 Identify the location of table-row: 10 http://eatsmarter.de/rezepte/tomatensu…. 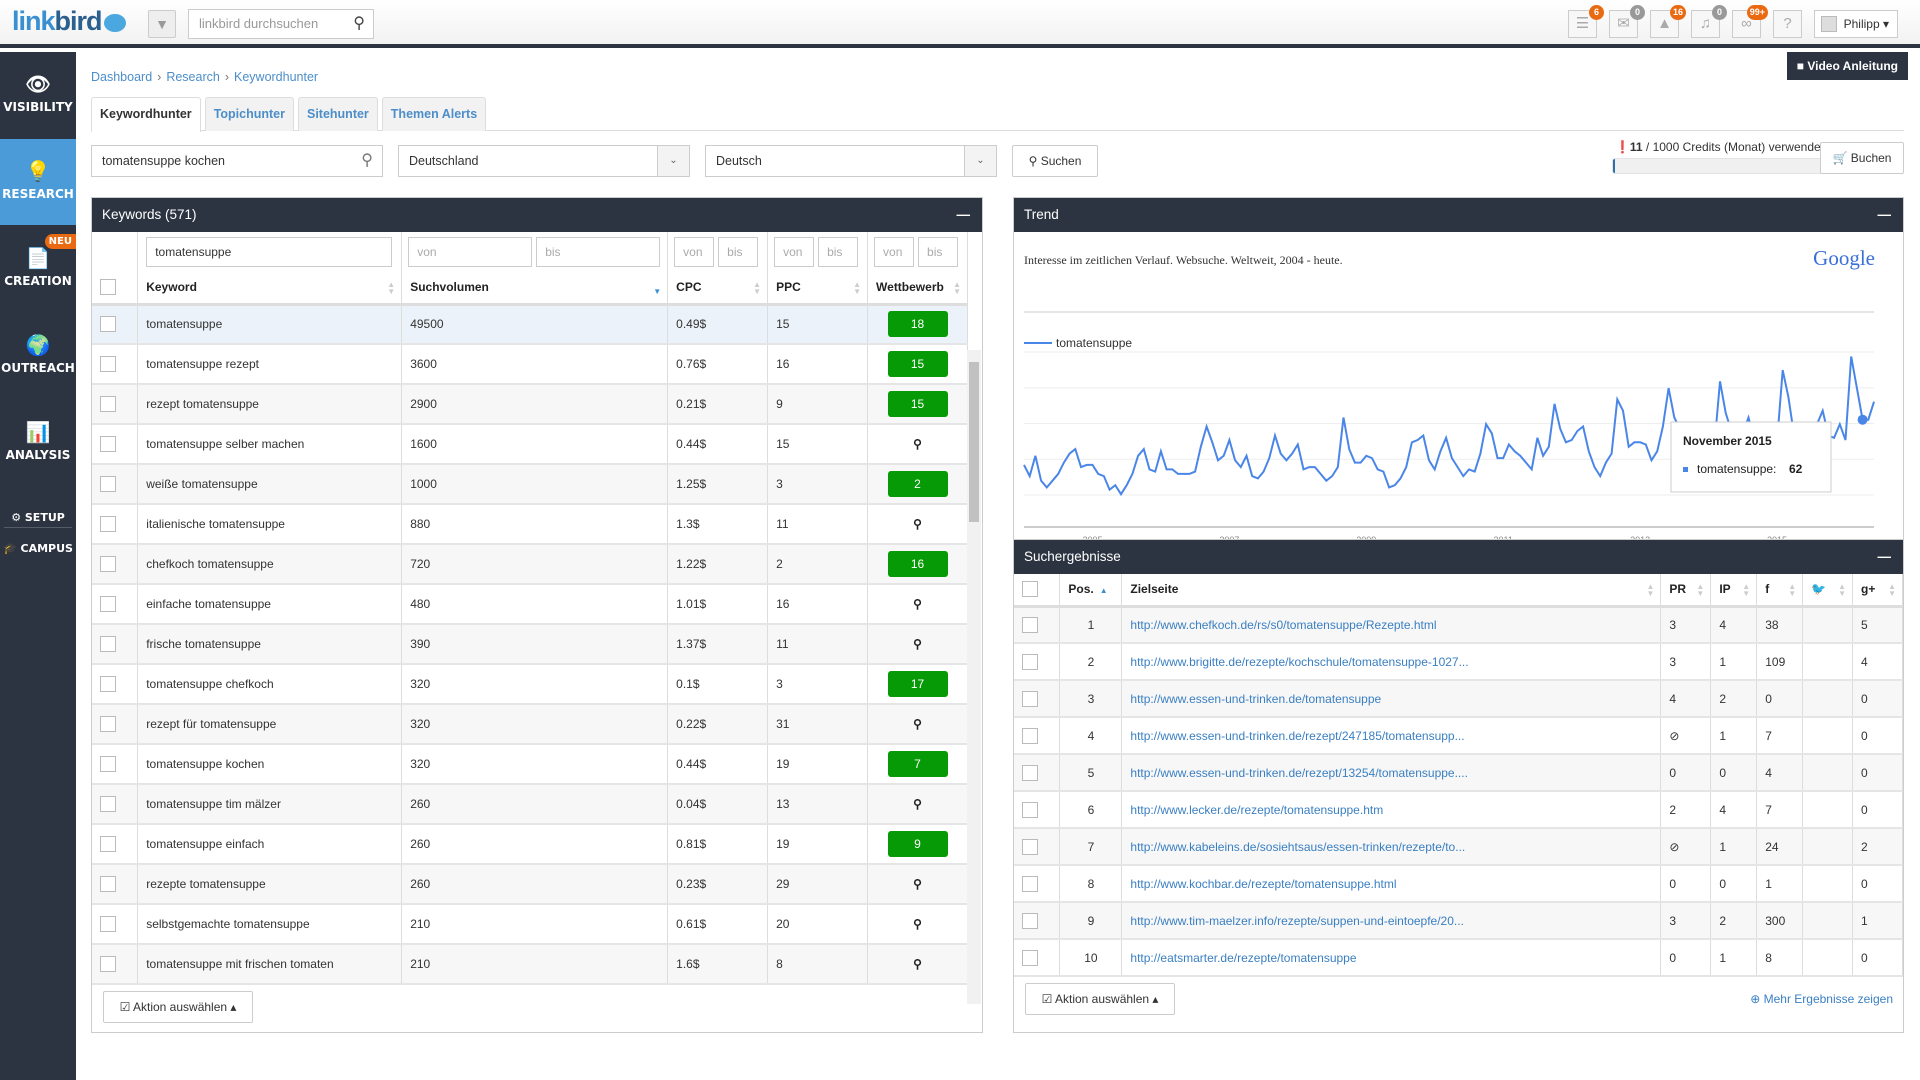
(1458, 958).